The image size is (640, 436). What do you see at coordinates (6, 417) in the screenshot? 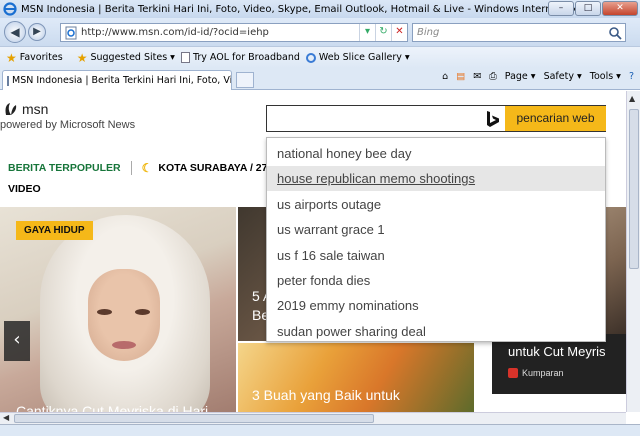
I see `scroll-left-arrow: ◀` at bounding box center [6, 417].